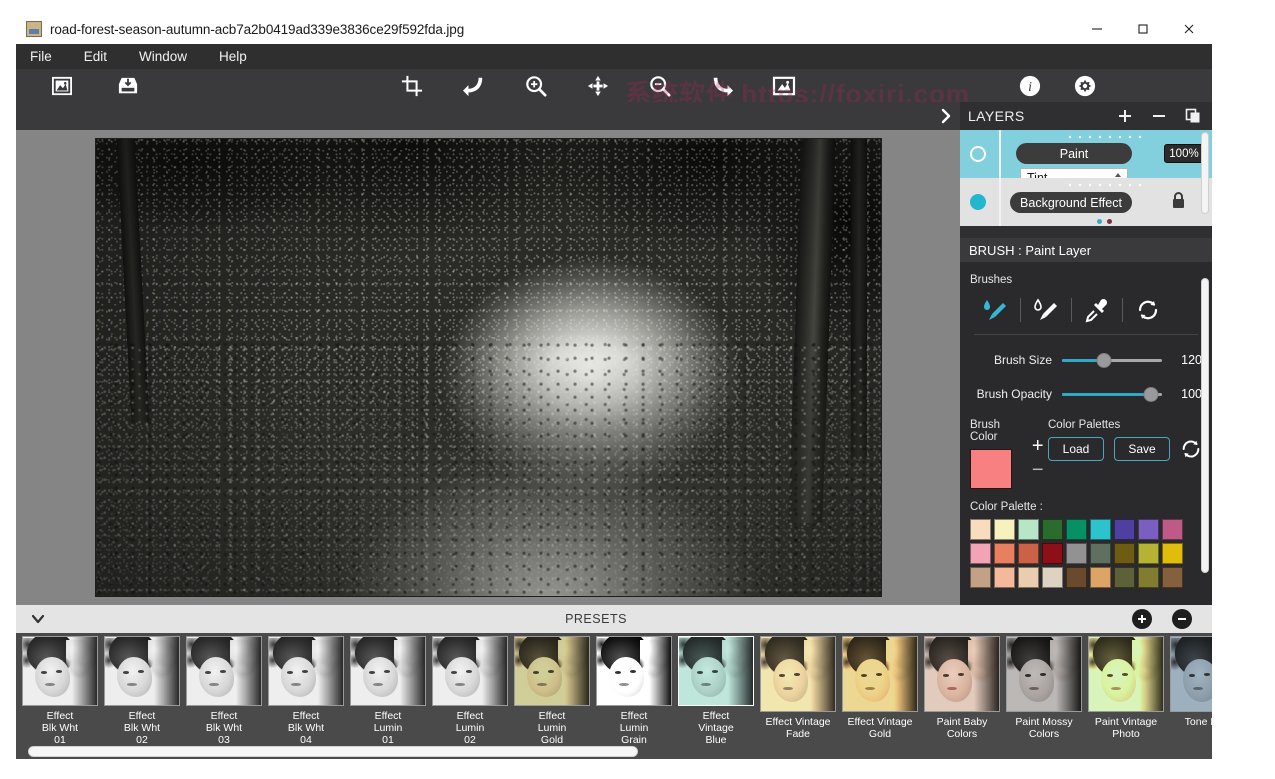 This screenshot has width=1275, height=779. Describe the element at coordinates (722, 85) in the screenshot. I see `redo-icon` at that location.